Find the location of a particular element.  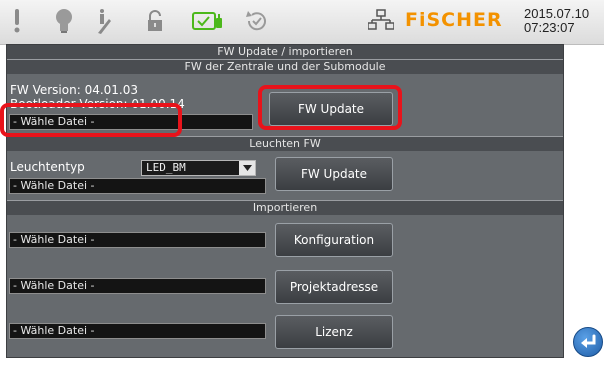

leuchtentyp-select: LED_BM is located at coordinates (198, 168).